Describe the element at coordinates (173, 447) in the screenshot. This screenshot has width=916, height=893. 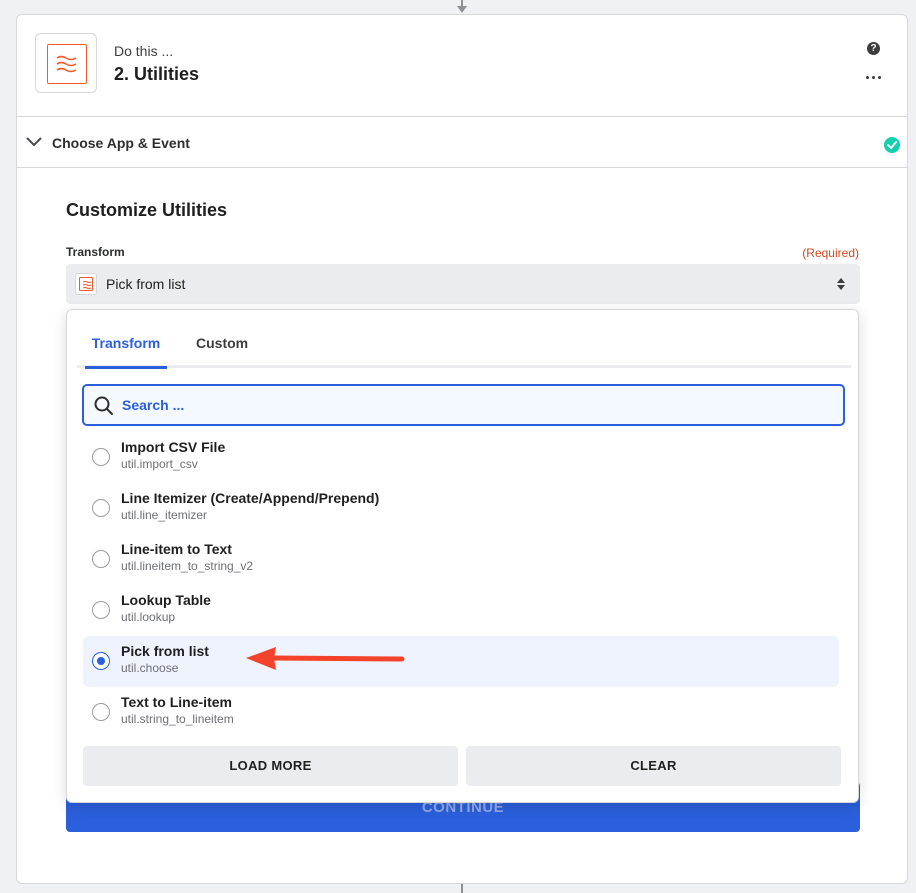
I see `option-title: Import CSV File` at that location.